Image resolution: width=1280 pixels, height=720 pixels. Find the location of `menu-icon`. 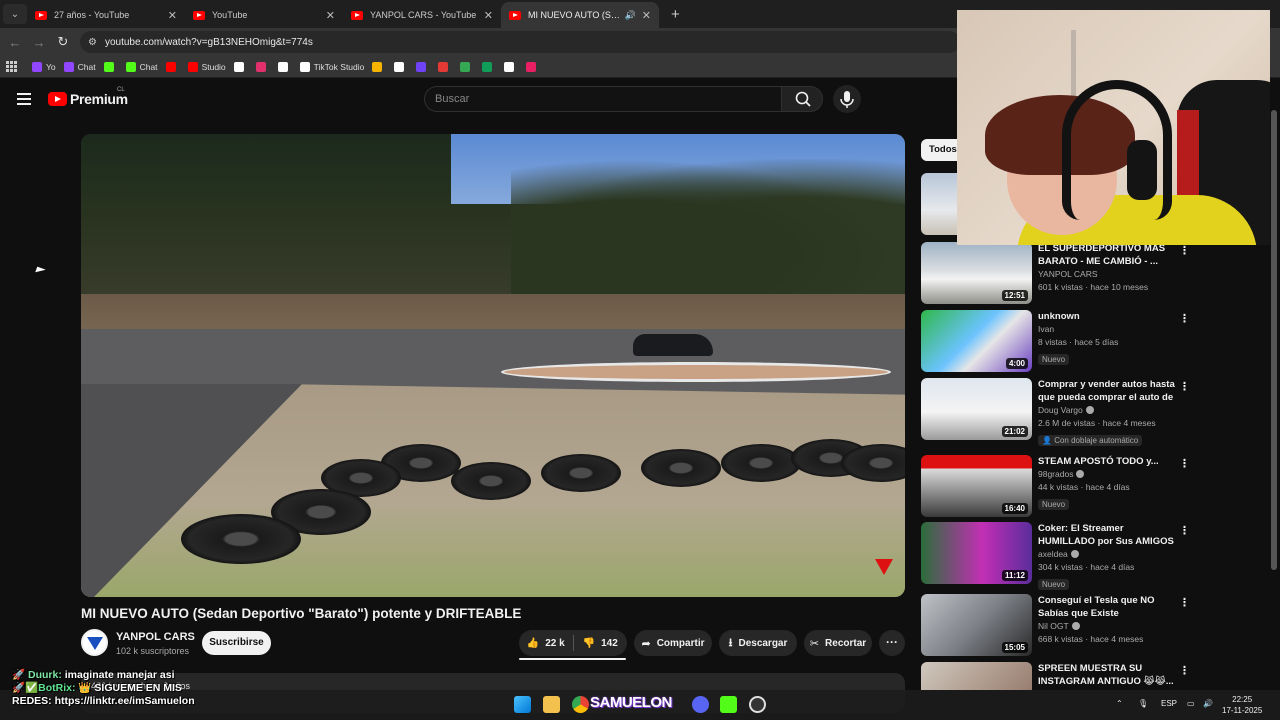

menu-icon is located at coordinates (24, 100).